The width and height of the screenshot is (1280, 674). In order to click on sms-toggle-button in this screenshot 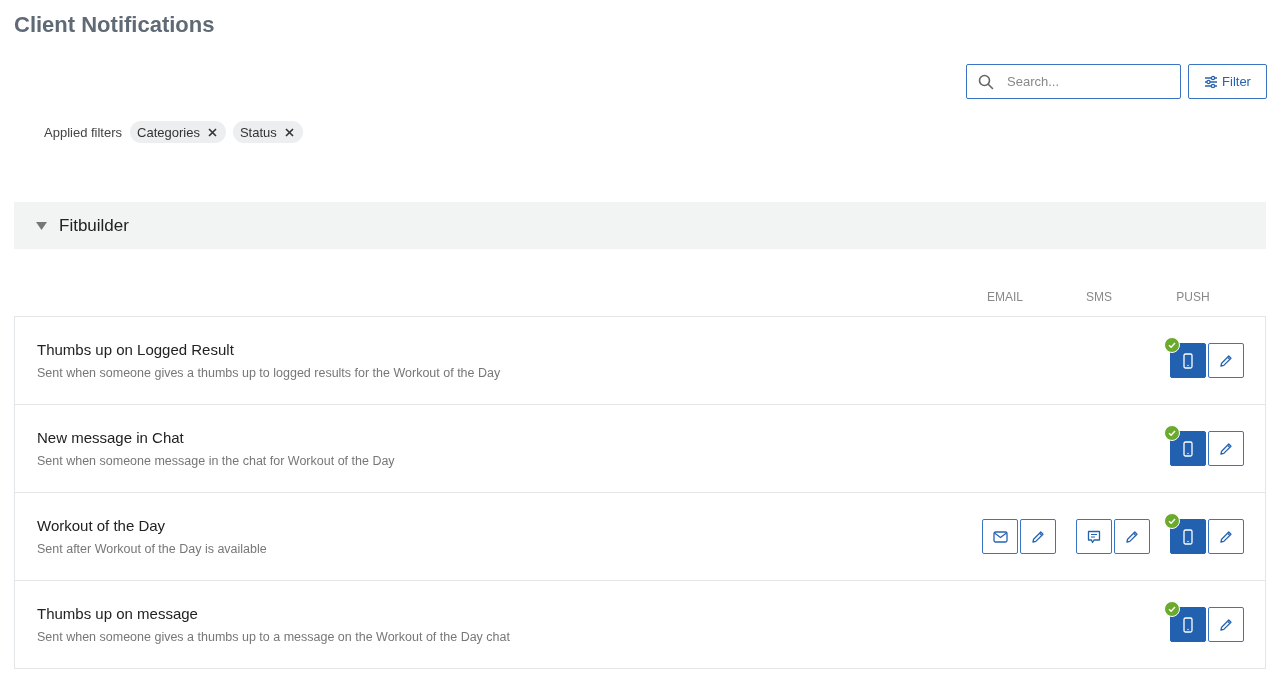, I will do `click(1094, 536)`.